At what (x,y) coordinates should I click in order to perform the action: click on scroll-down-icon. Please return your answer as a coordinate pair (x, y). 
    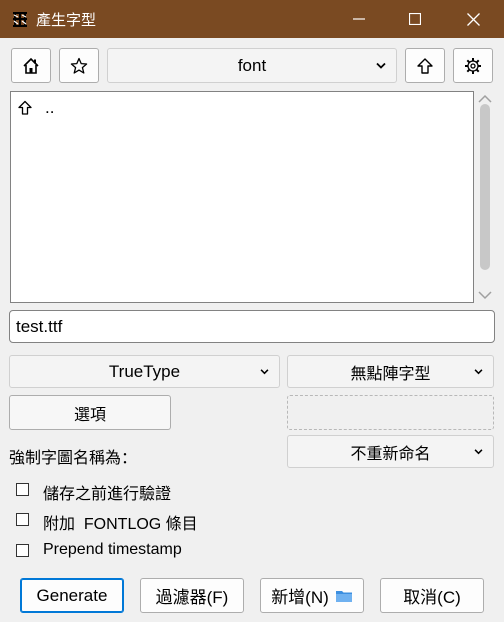
    Looking at the image, I should click on (485, 295).